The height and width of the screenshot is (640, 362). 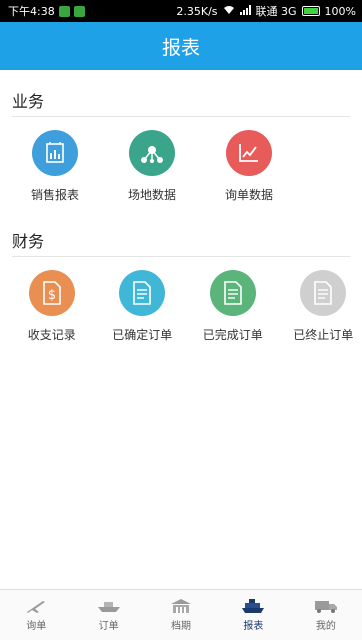 I want to click on report-item-label: 场地数据, so click(x=151, y=195).